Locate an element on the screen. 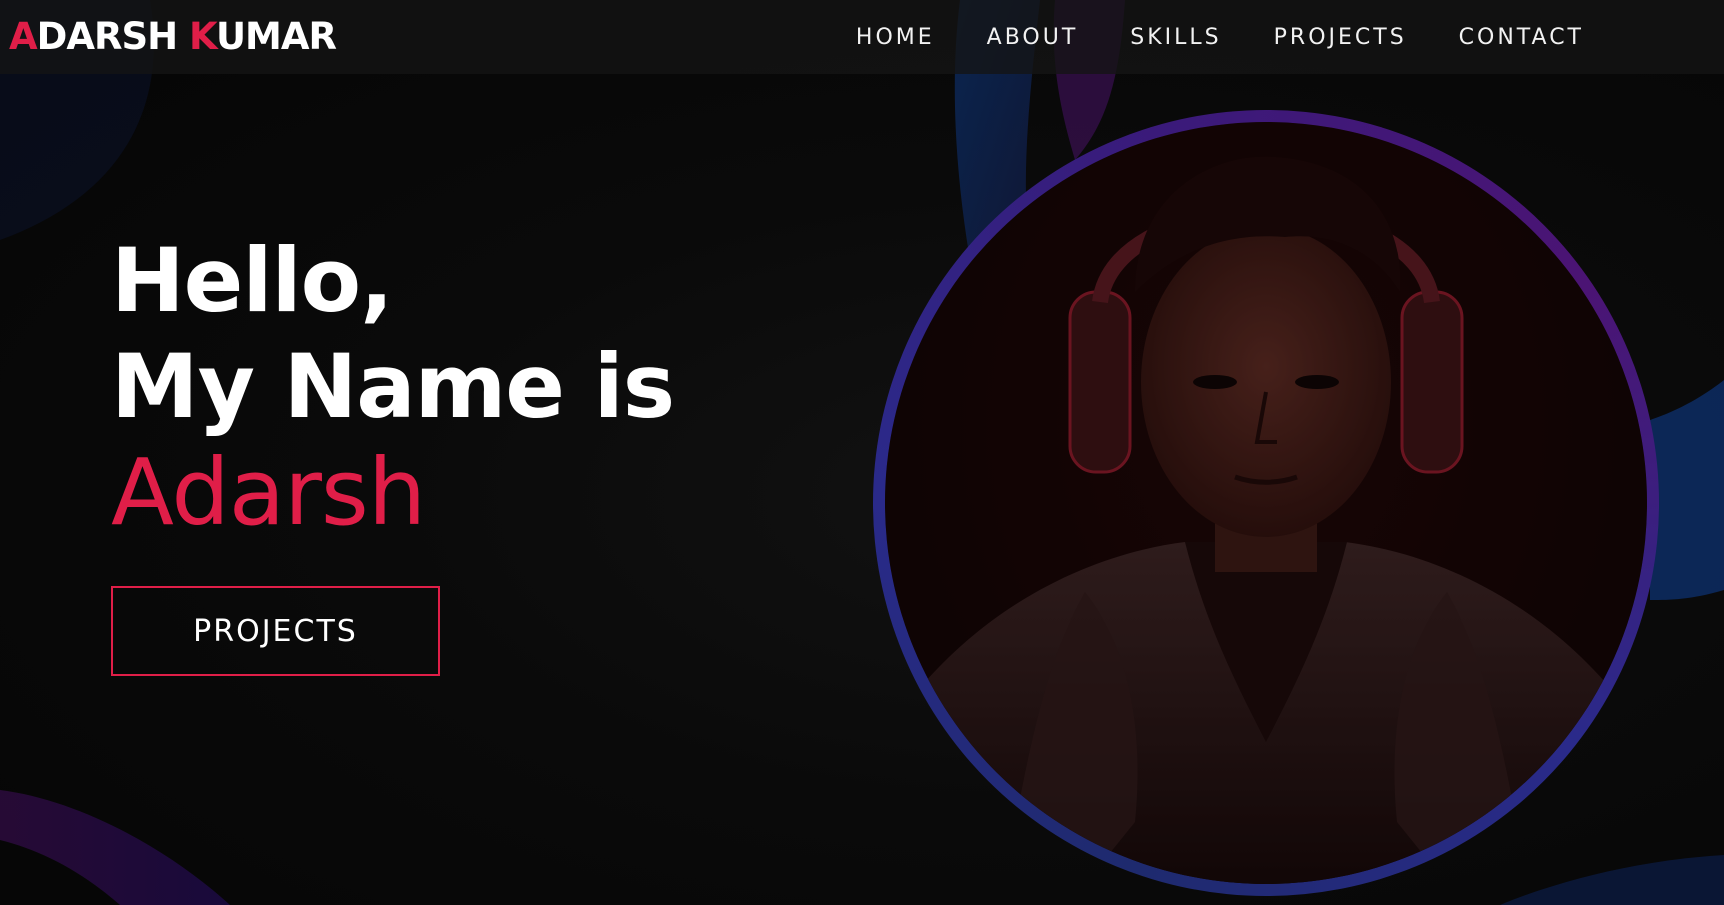  site-logo: ADARSH KUMAR is located at coordinates (173, 37).